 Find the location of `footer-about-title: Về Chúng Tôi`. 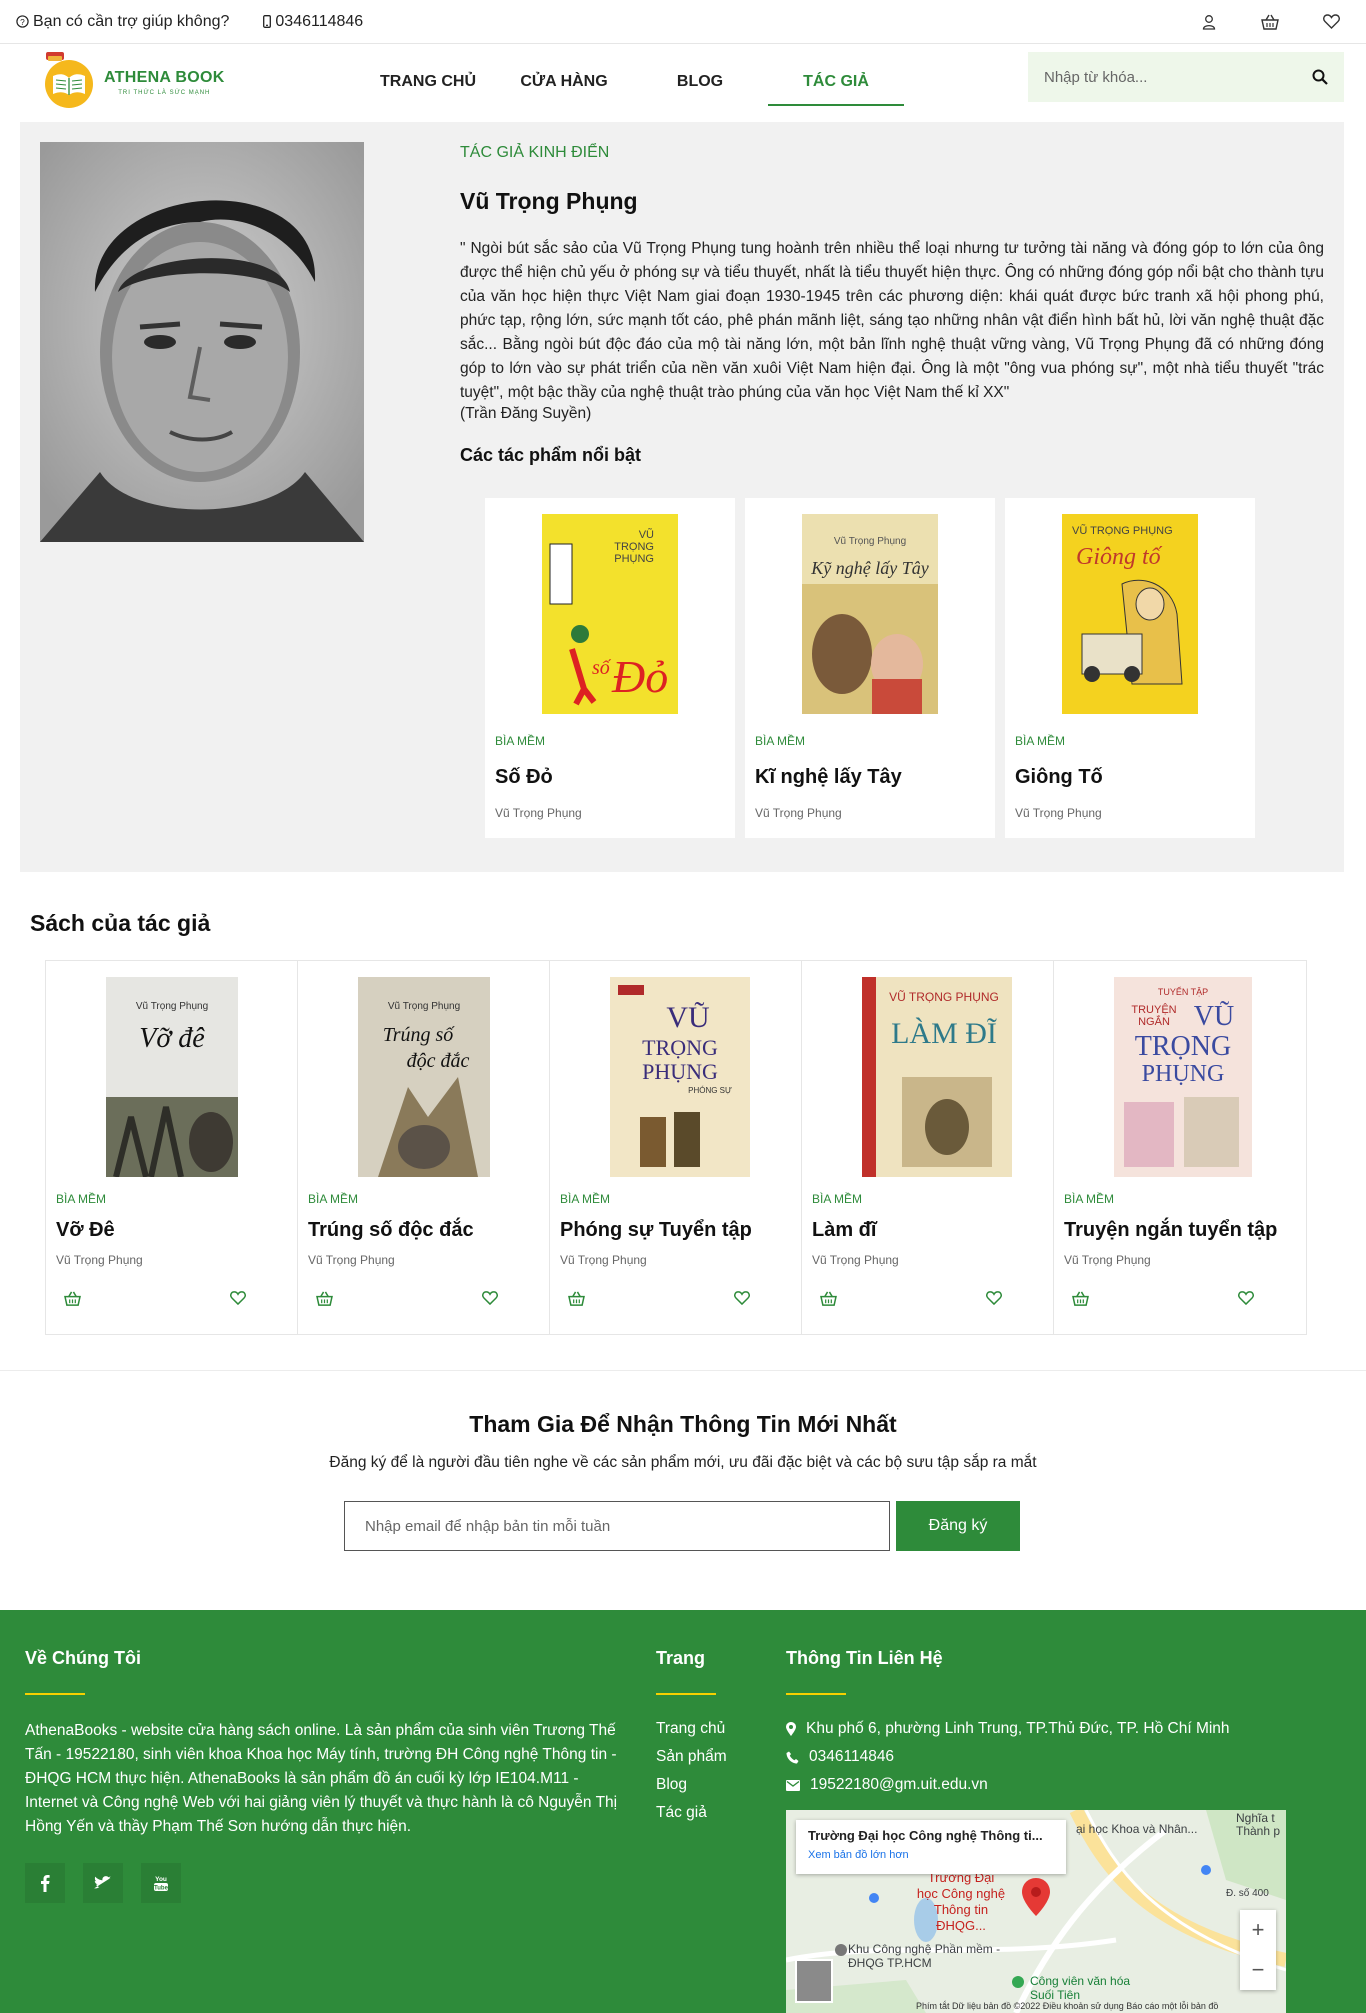

footer-about-title: Về Chúng Tôi is located at coordinates (83, 1658).